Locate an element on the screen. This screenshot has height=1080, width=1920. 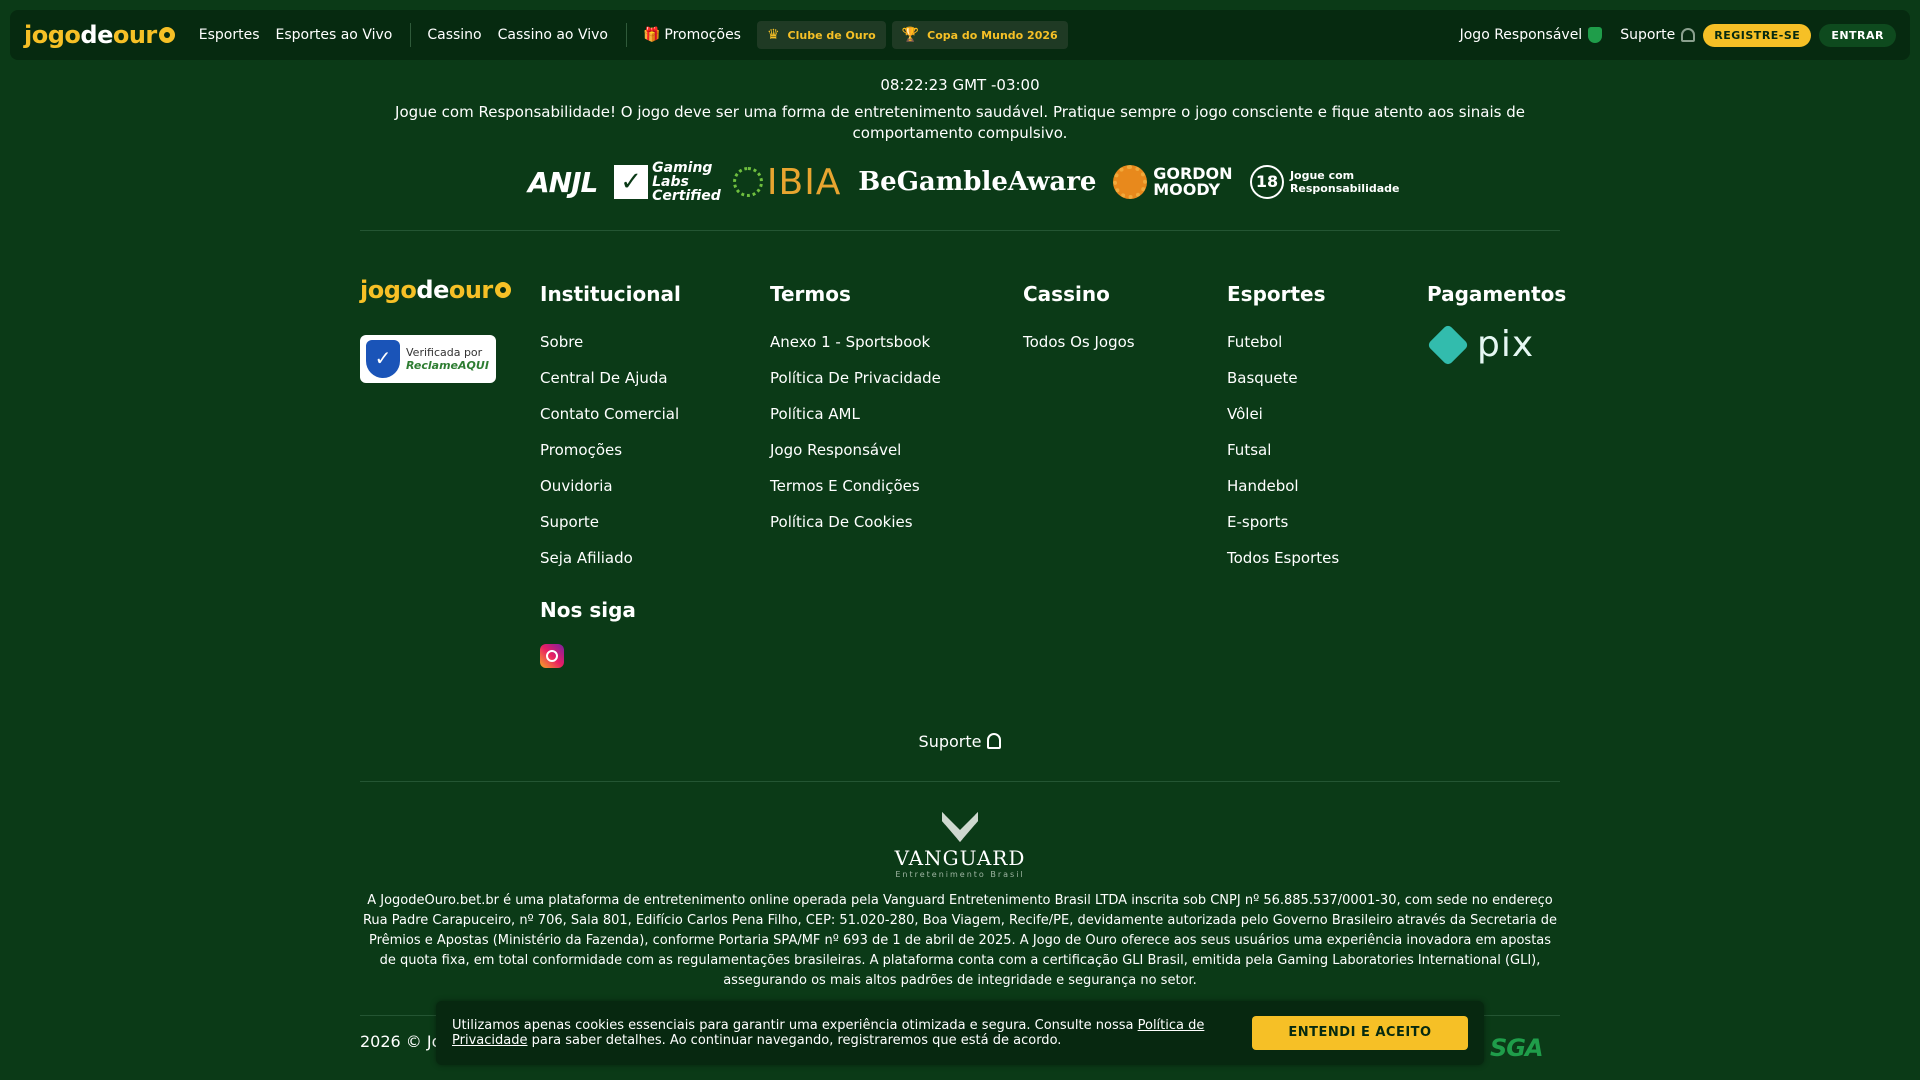
footer-link: Seja Afiliado is located at coordinates (610, 558).